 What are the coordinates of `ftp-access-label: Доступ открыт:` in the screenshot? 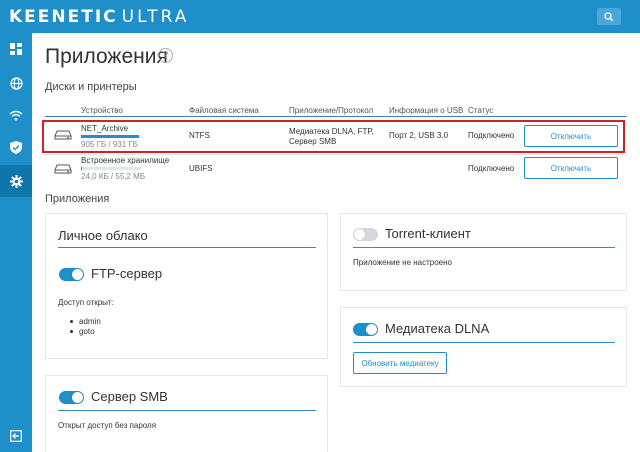 It's located at (86, 302).